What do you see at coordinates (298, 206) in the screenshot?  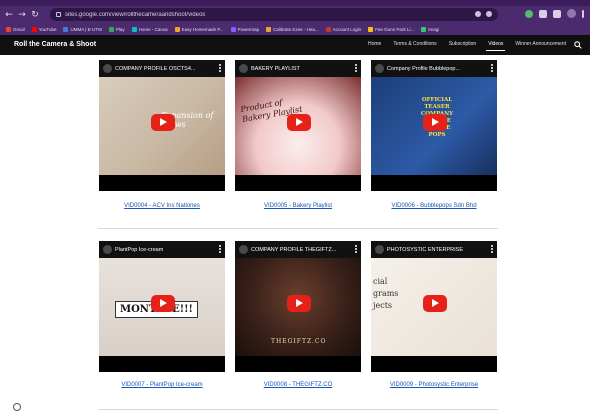 I see `video-caption-link: VID0005 - Bakery Playlist` at bounding box center [298, 206].